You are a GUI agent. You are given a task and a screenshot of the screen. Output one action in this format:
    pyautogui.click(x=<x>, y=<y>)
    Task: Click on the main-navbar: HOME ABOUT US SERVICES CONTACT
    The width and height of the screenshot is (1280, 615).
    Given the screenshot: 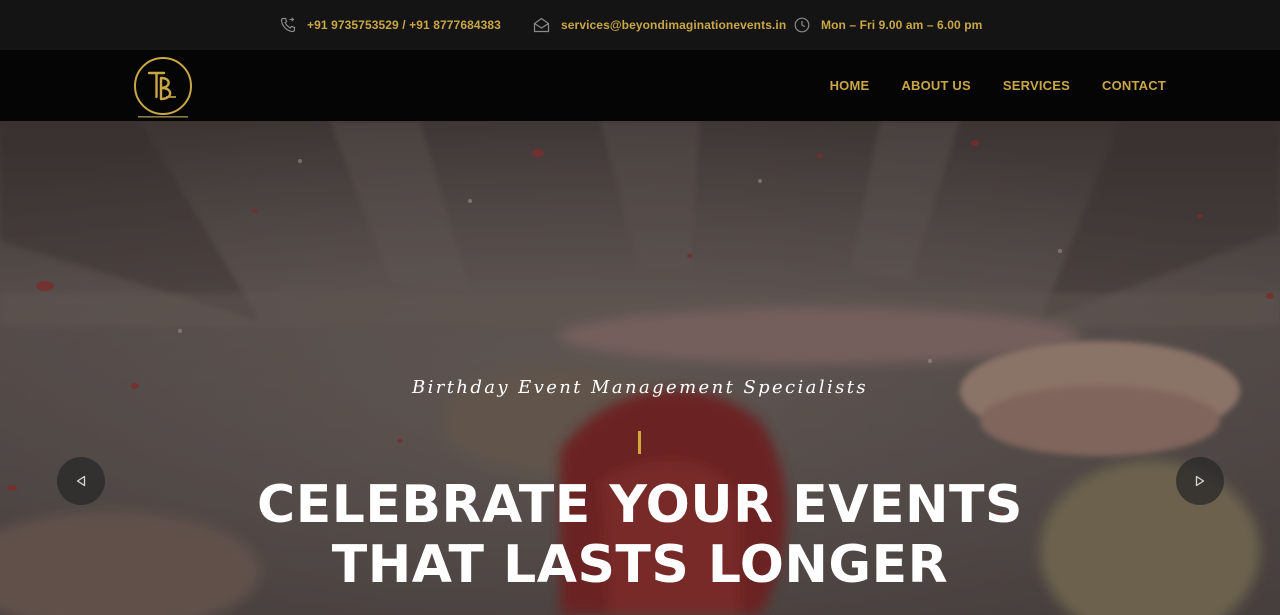 What is the action you would take?
    pyautogui.click(x=640, y=85)
    